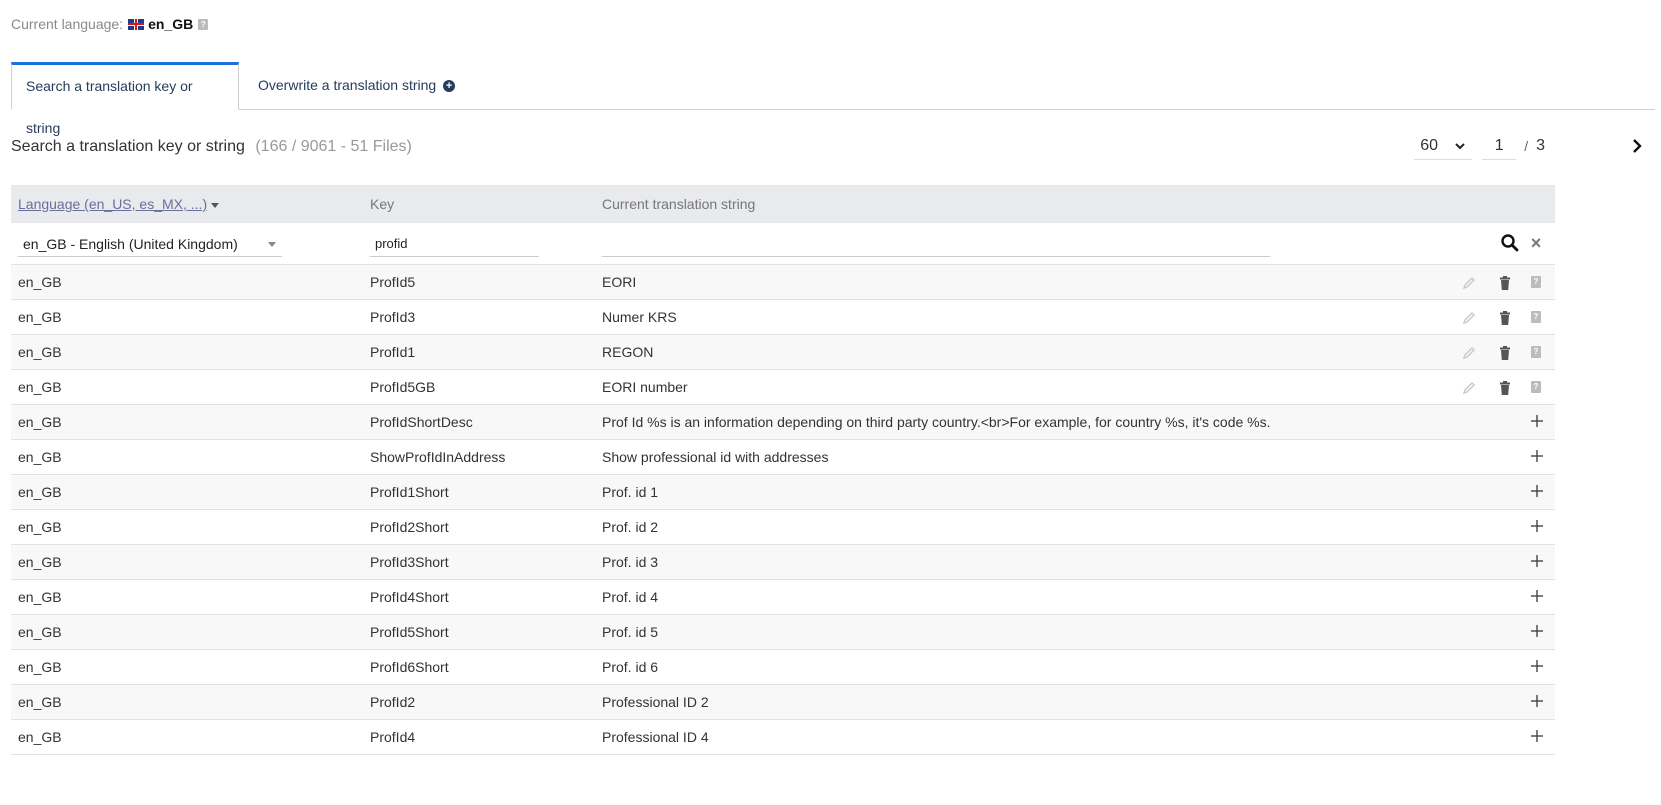 The width and height of the screenshot is (1661, 805). I want to click on page-size-value: 60, so click(1429, 145).